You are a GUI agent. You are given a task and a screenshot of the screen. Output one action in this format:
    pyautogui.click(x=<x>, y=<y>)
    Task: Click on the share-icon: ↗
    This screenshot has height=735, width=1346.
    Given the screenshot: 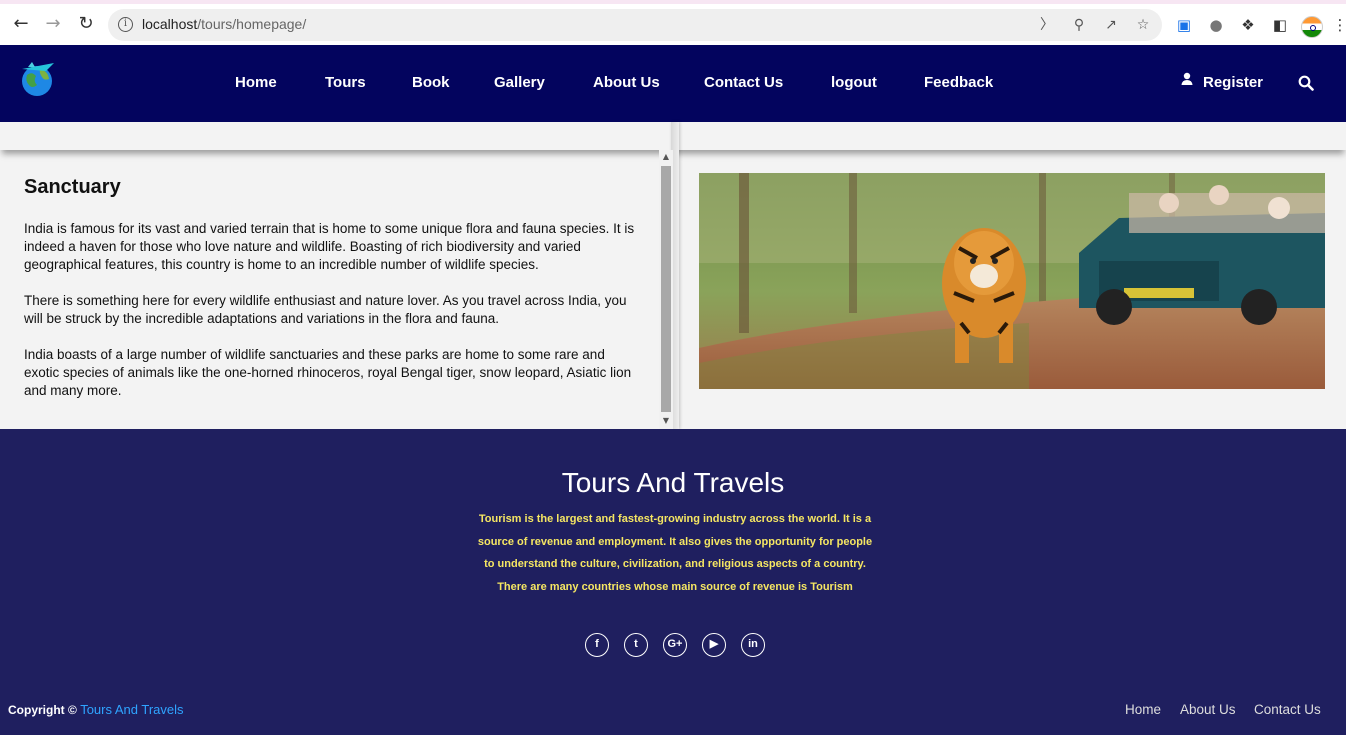 What is the action you would take?
    pyautogui.click(x=1111, y=25)
    